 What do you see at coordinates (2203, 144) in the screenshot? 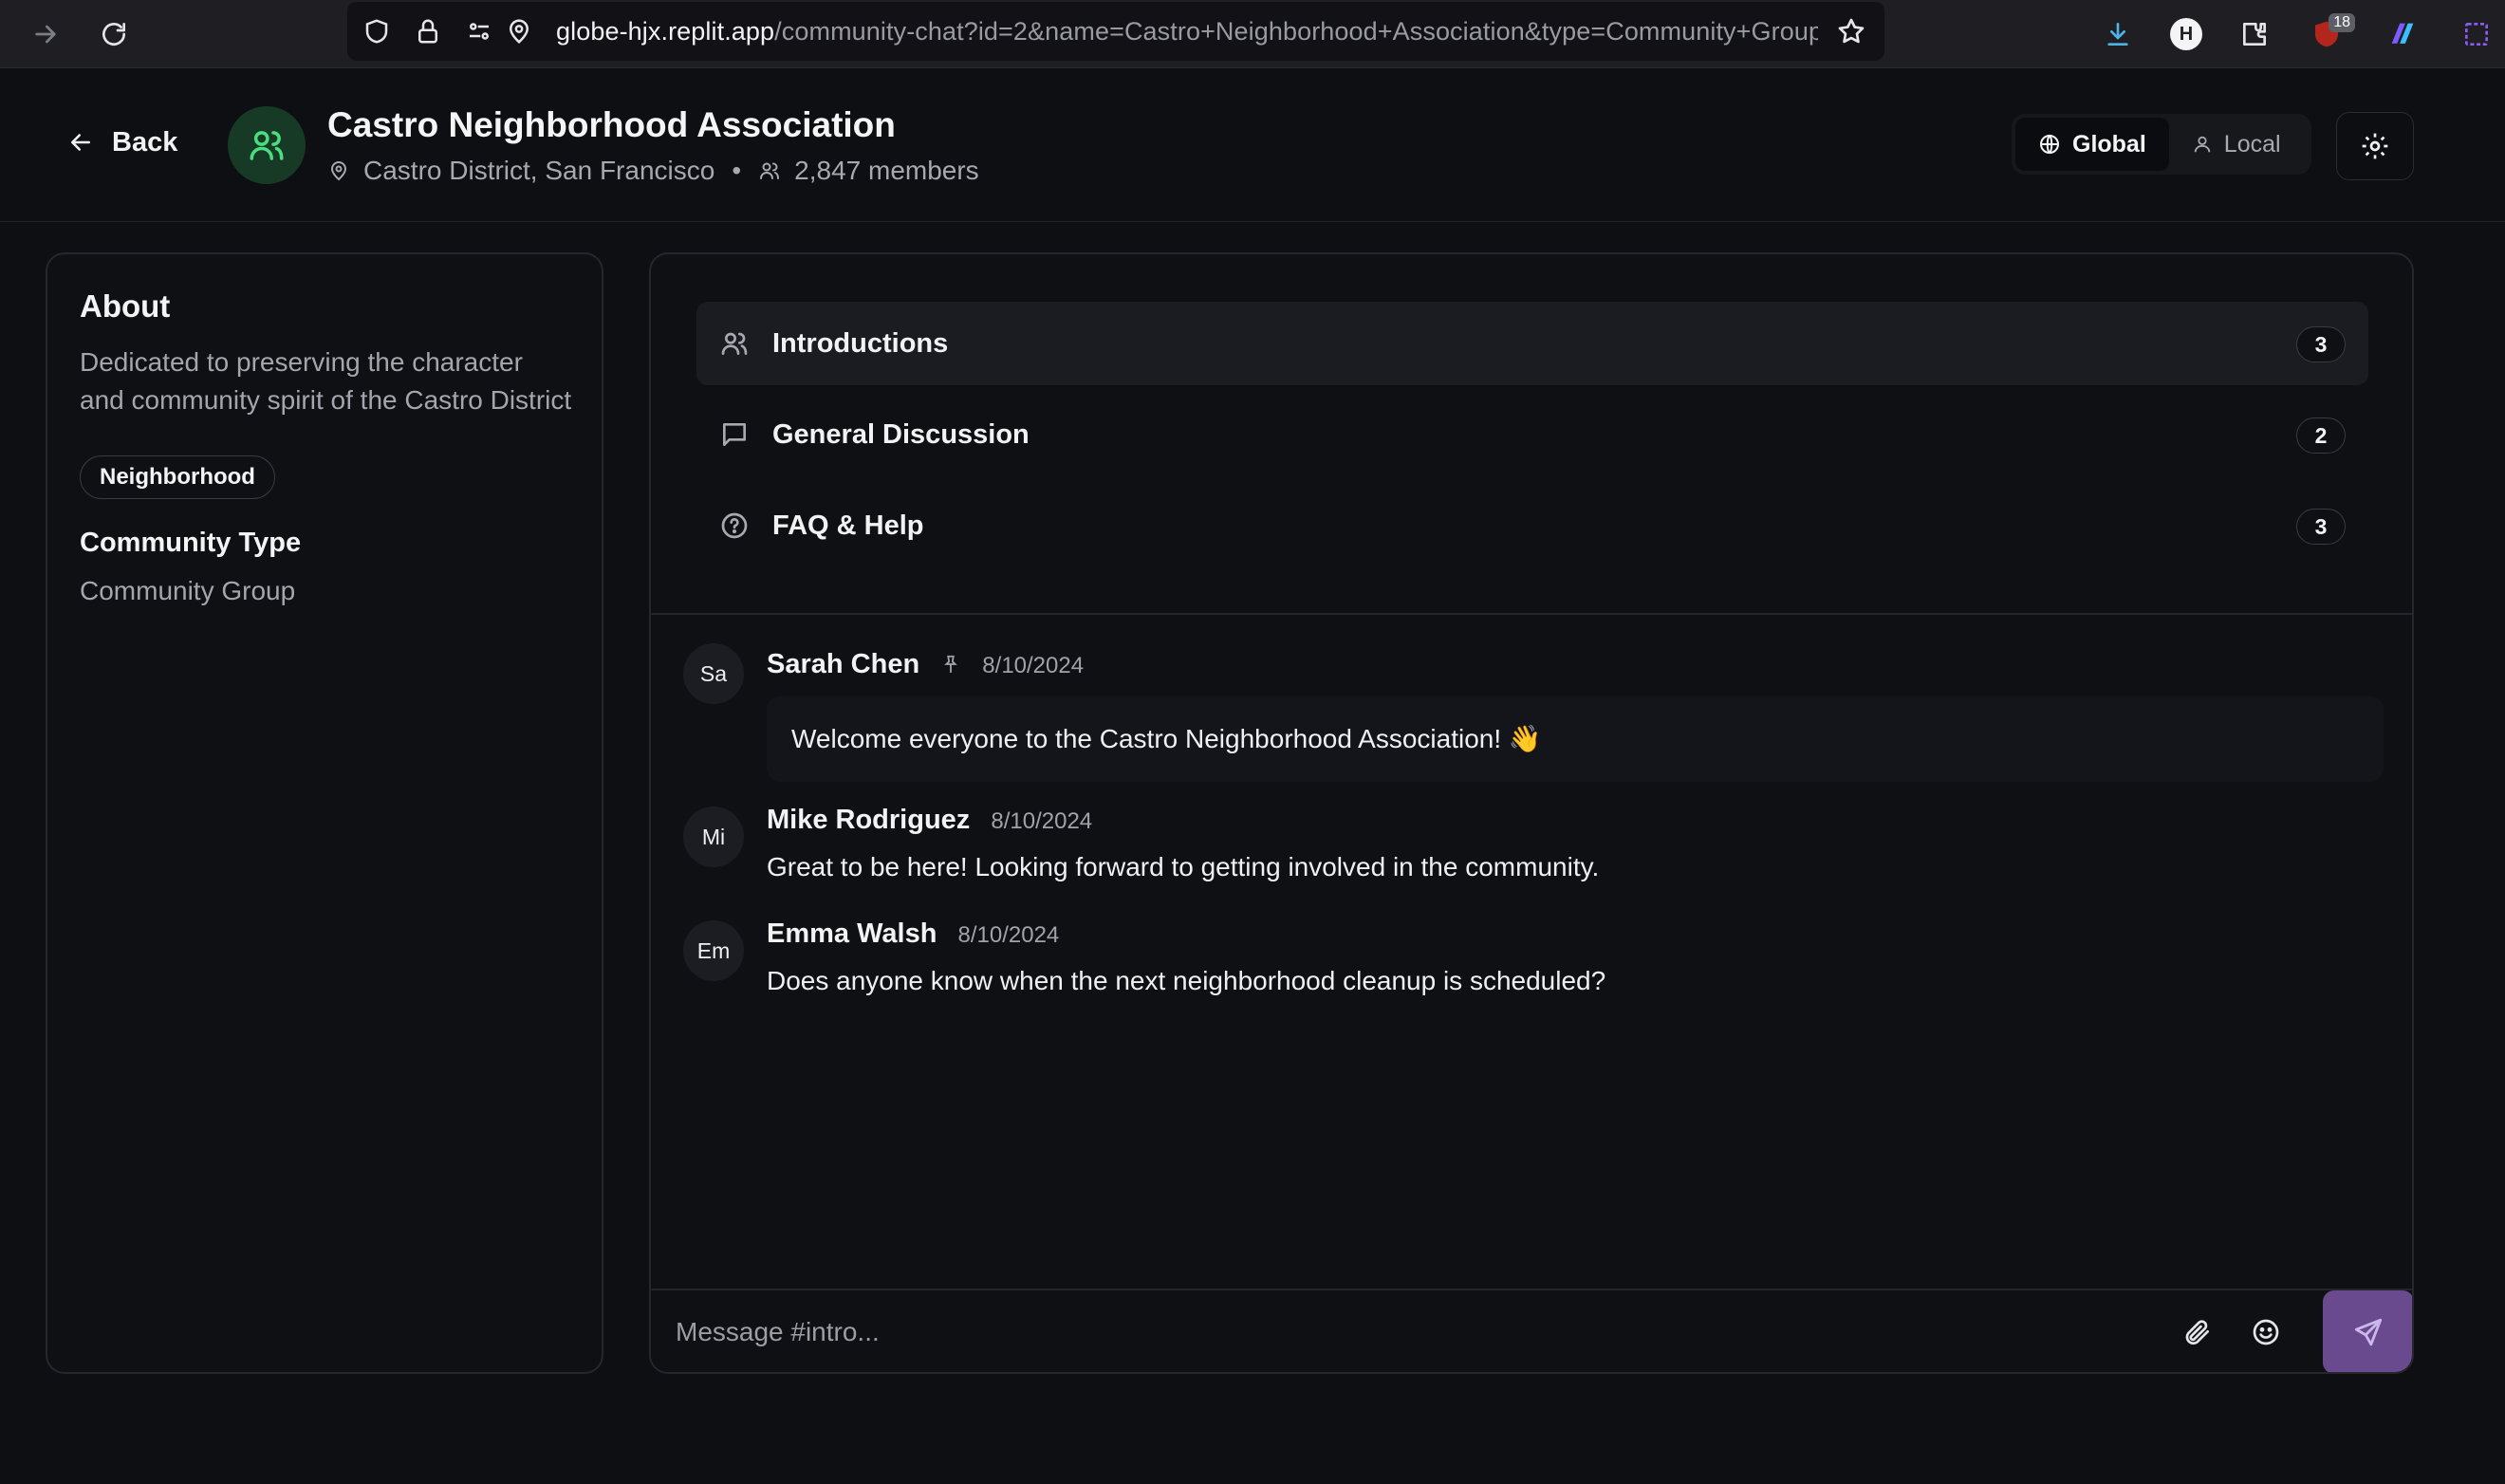
I see `user-icon` at bounding box center [2203, 144].